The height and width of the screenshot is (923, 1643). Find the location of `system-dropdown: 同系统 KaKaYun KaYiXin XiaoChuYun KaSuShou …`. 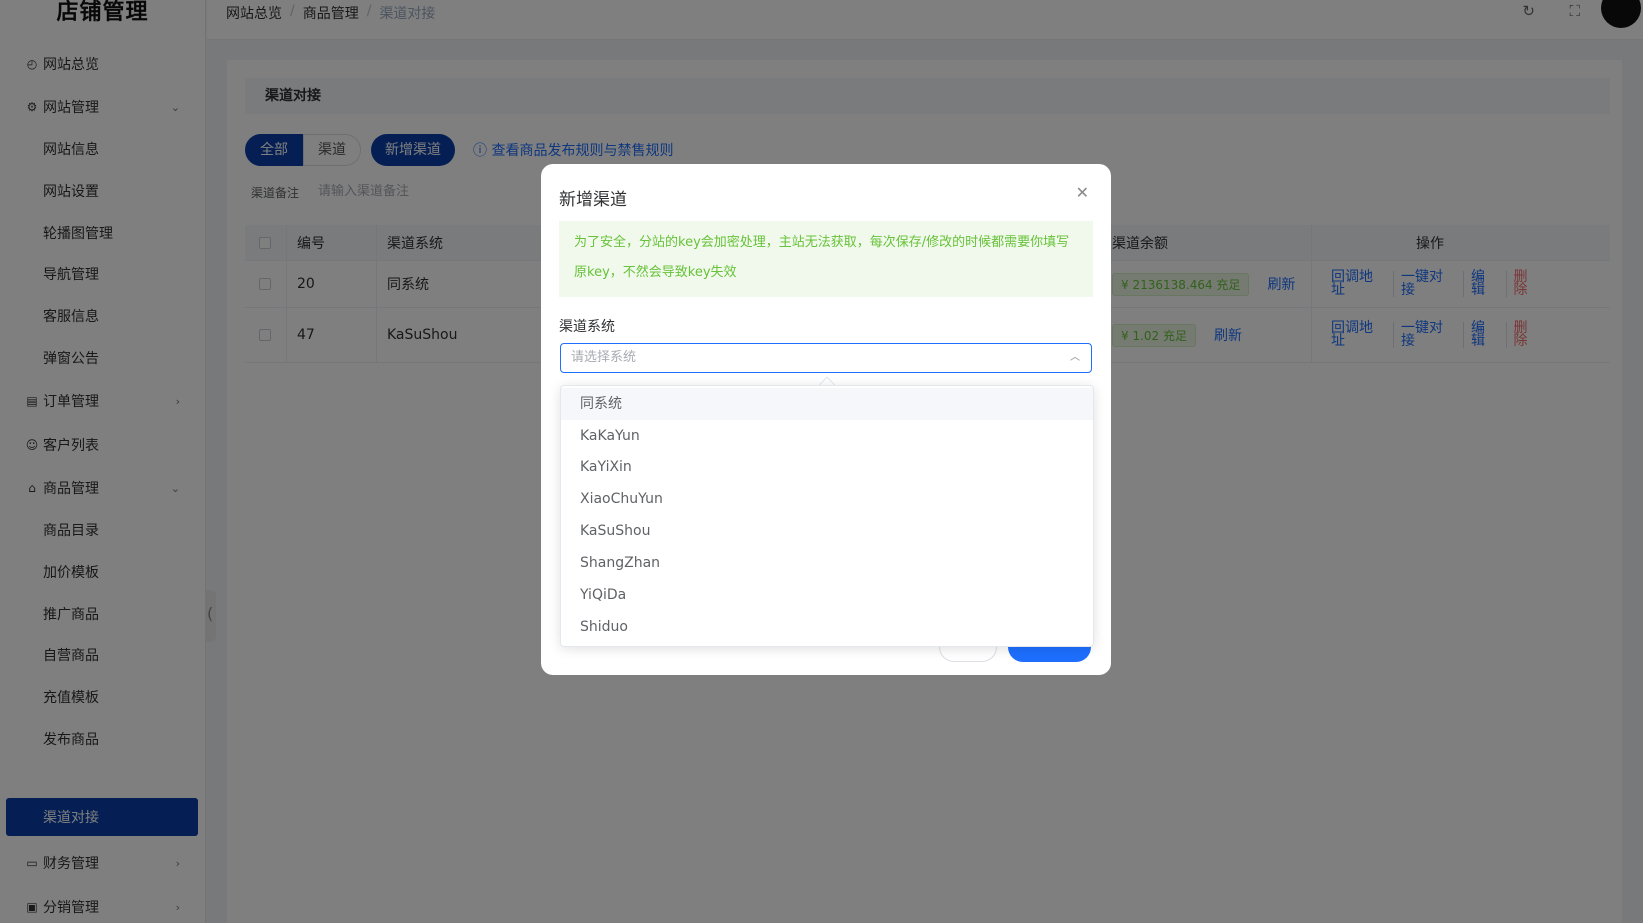

system-dropdown: 同系统 KaKaYun KaYiXin XiaoChuYun KaSuShou … is located at coordinates (827, 516).